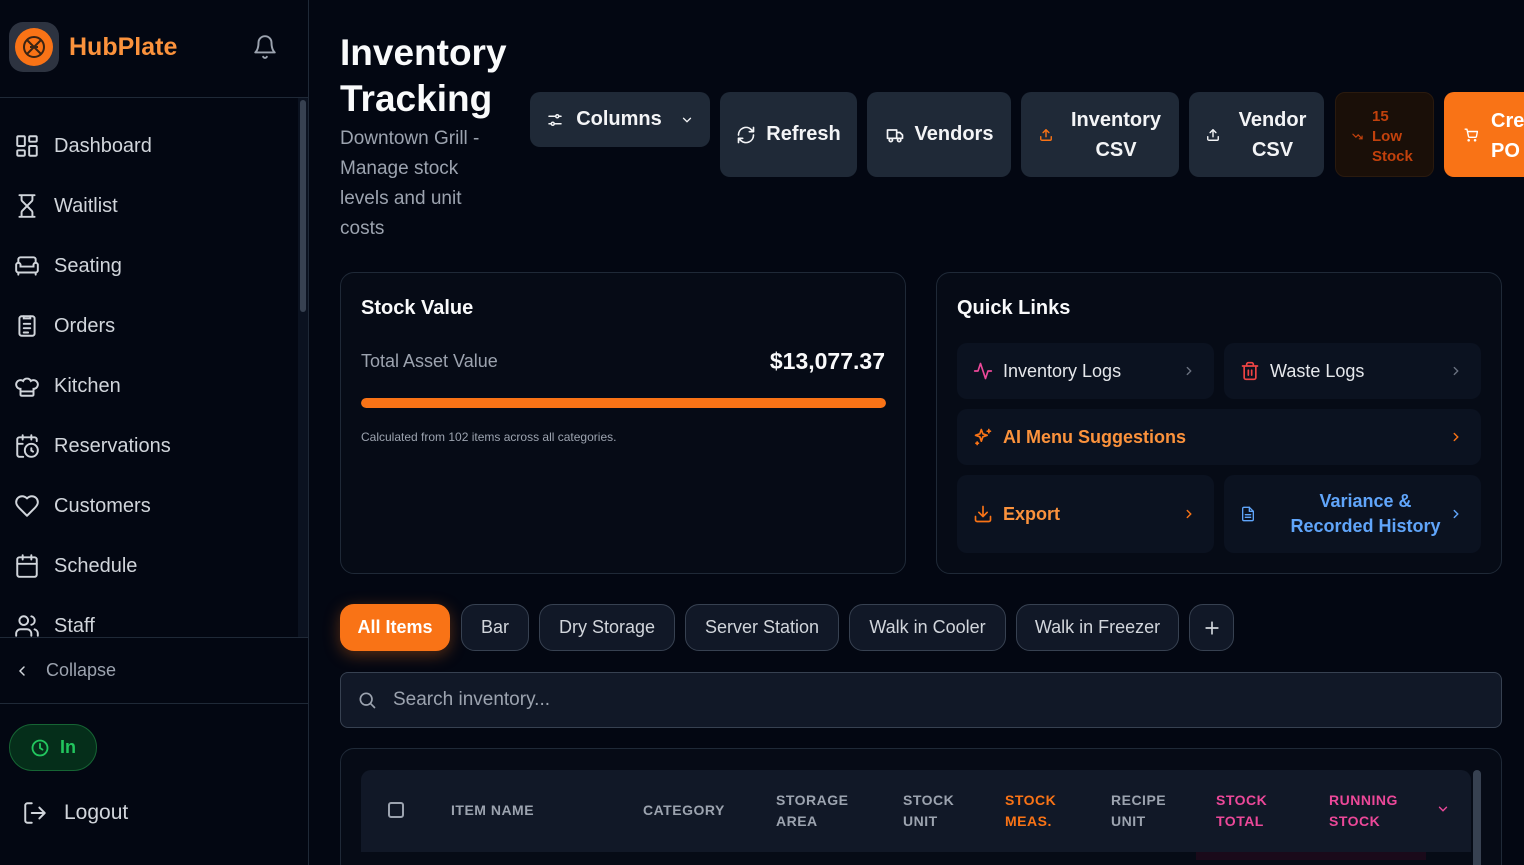  Describe the element at coordinates (816, 811) in the screenshot. I see `col-storage-area: STORAGE AREA` at that location.